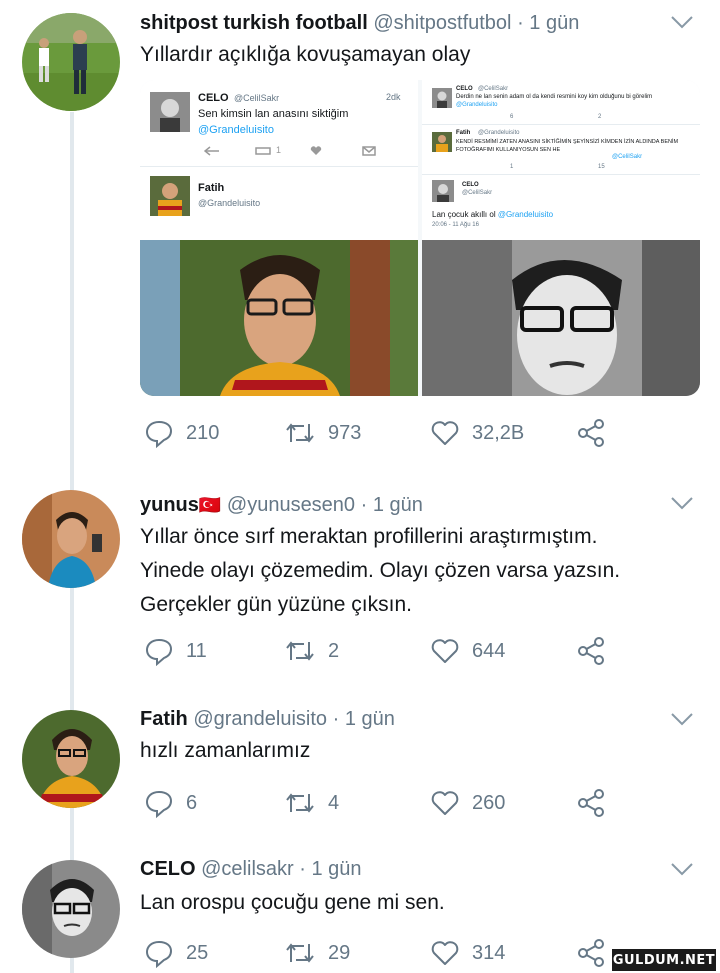 The image size is (720, 973). What do you see at coordinates (561, 318) in the screenshot?
I see `photo-right` at bounding box center [561, 318].